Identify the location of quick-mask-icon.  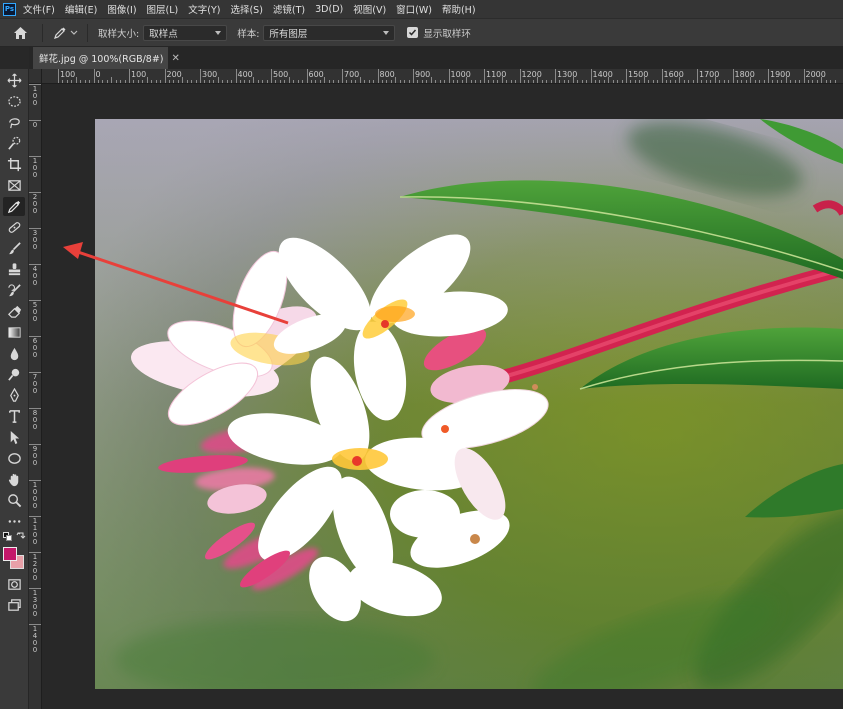
(14, 584).